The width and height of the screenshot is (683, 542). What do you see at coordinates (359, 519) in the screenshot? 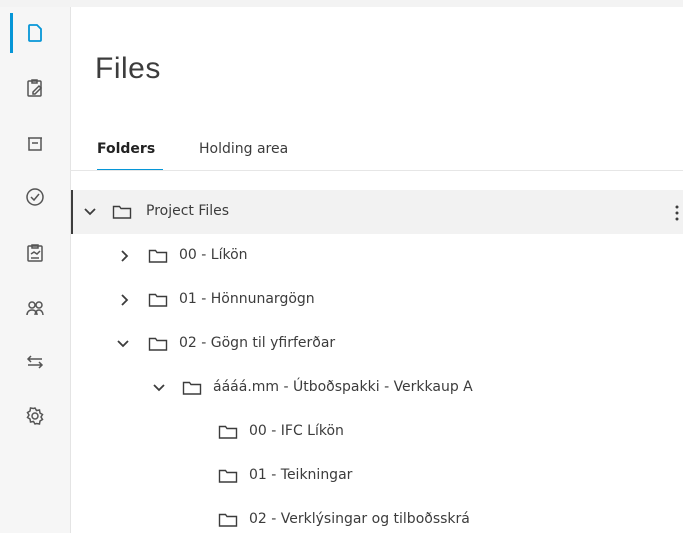
I see `tree-item-label: 02 - Verklýsingar og tilboðsskrá` at bounding box center [359, 519].